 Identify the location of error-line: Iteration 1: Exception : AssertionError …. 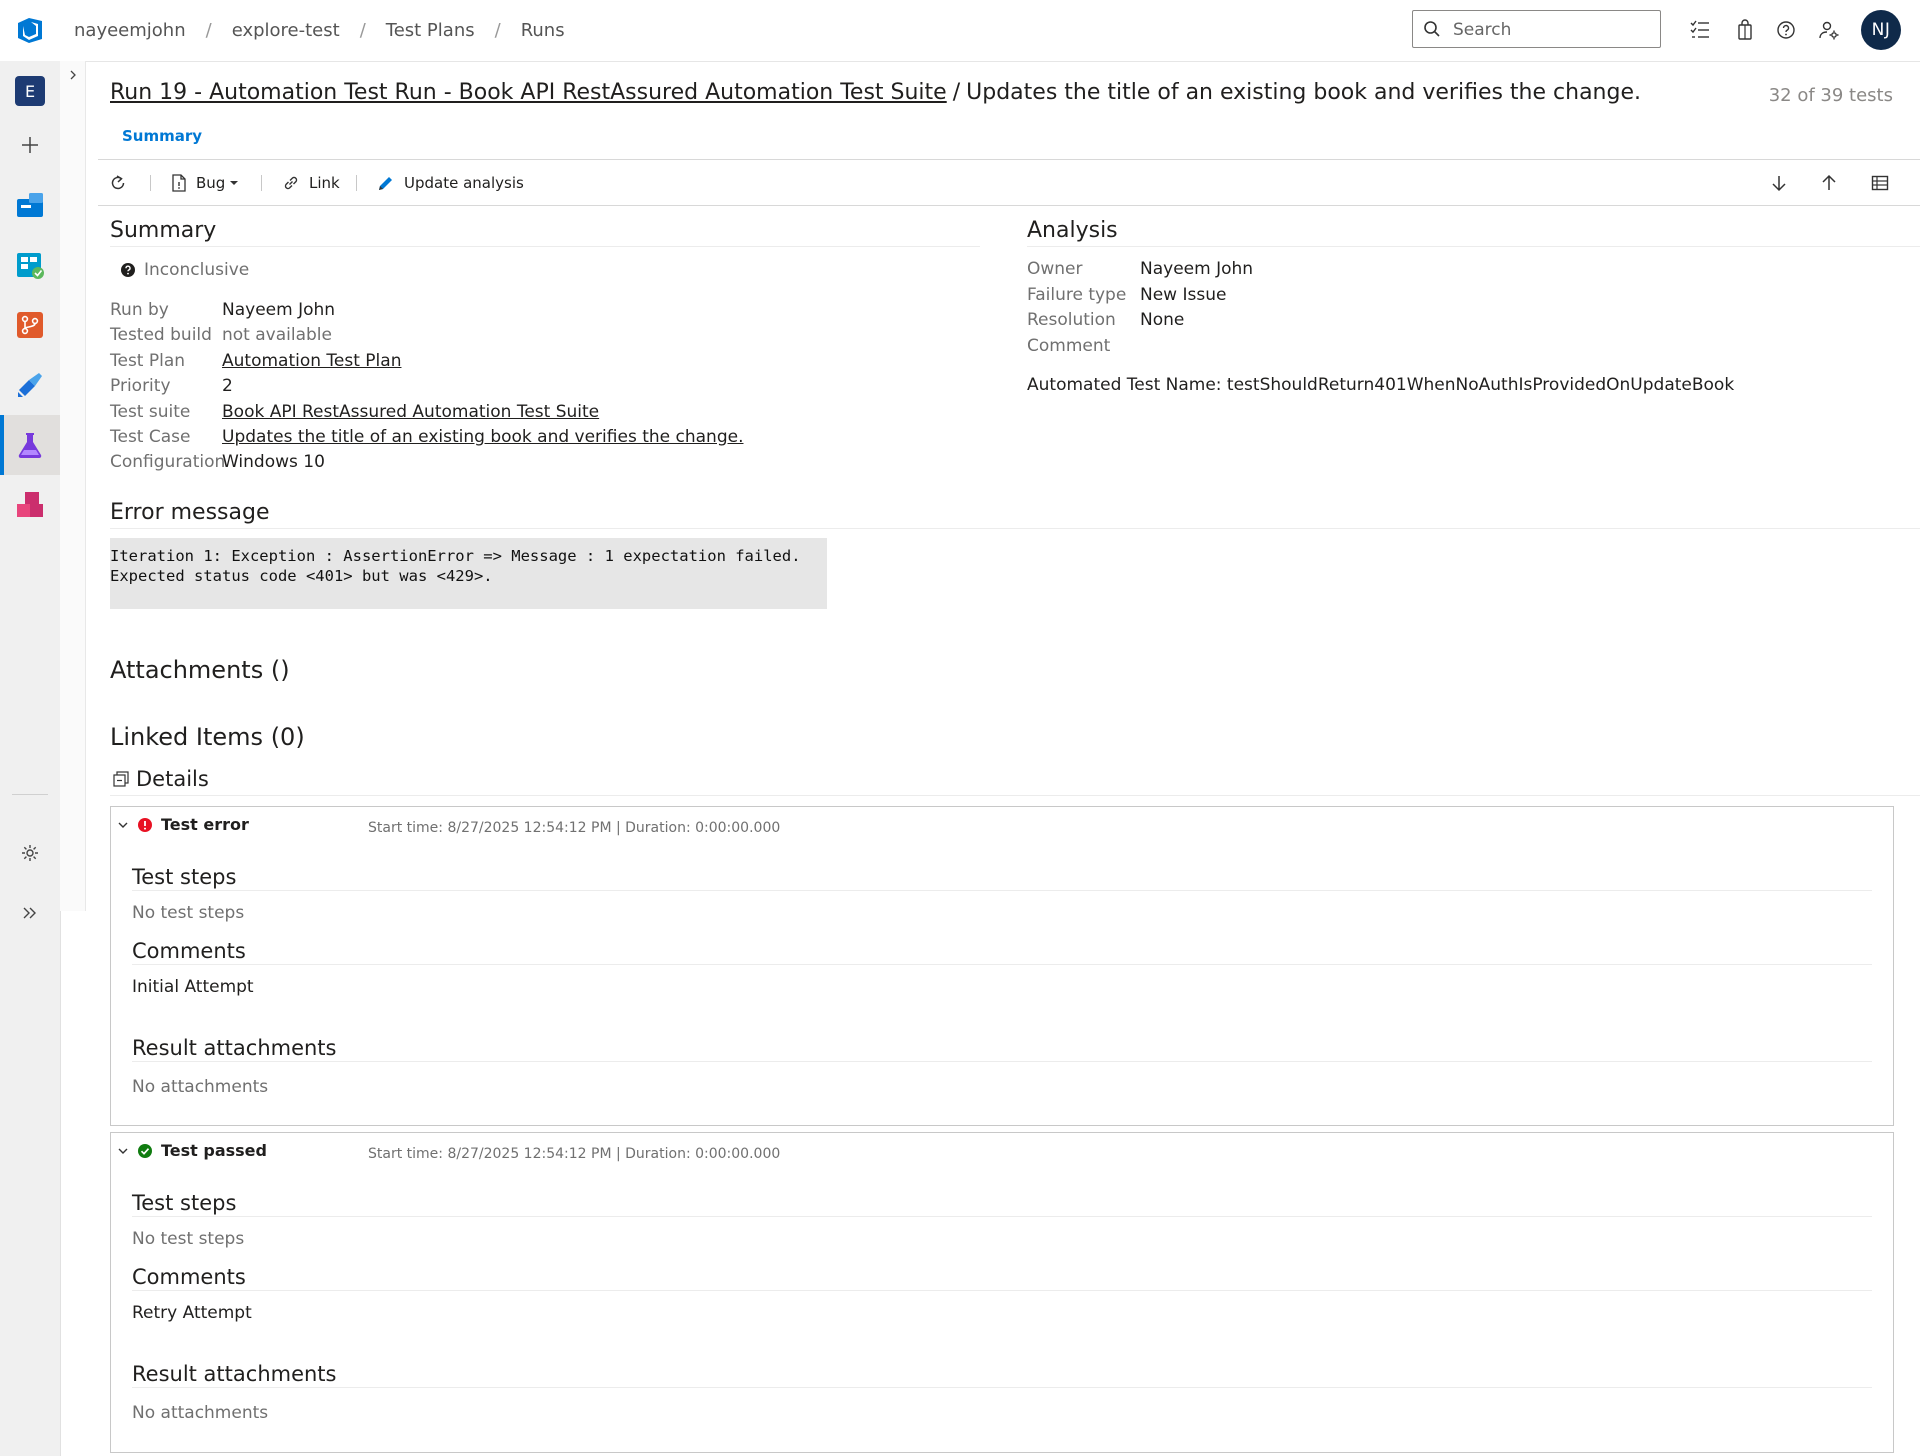
(455, 556).